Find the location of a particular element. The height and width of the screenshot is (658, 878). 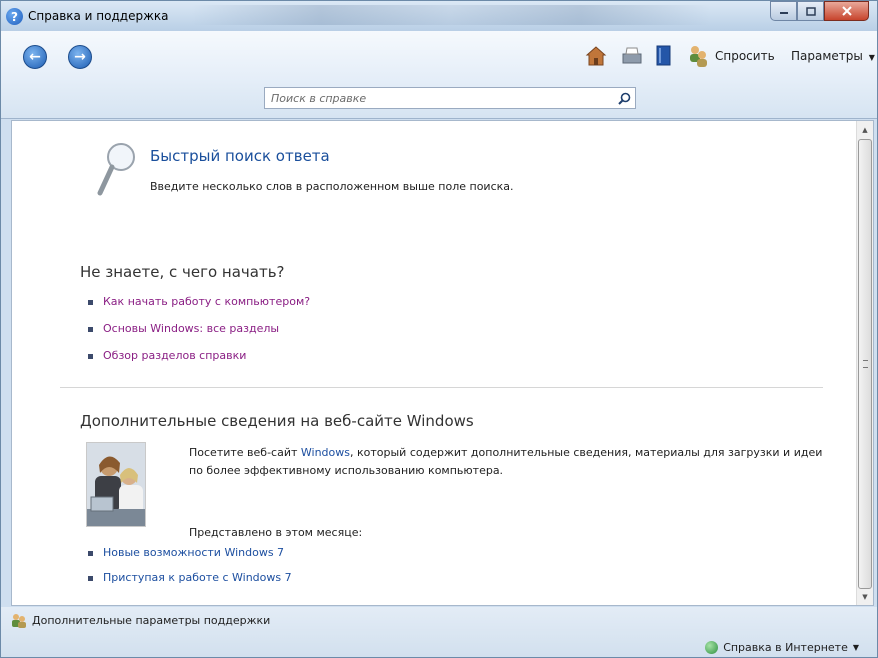

people-illustration is located at coordinates (116, 484).